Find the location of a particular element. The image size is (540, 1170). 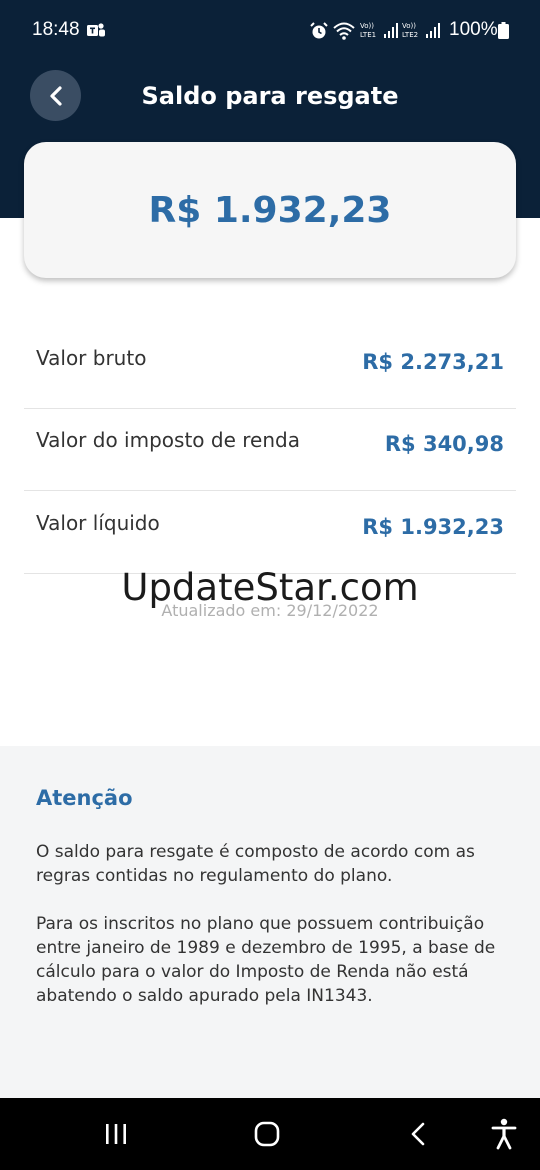

recent-apps-button is located at coordinates (116, 1134).